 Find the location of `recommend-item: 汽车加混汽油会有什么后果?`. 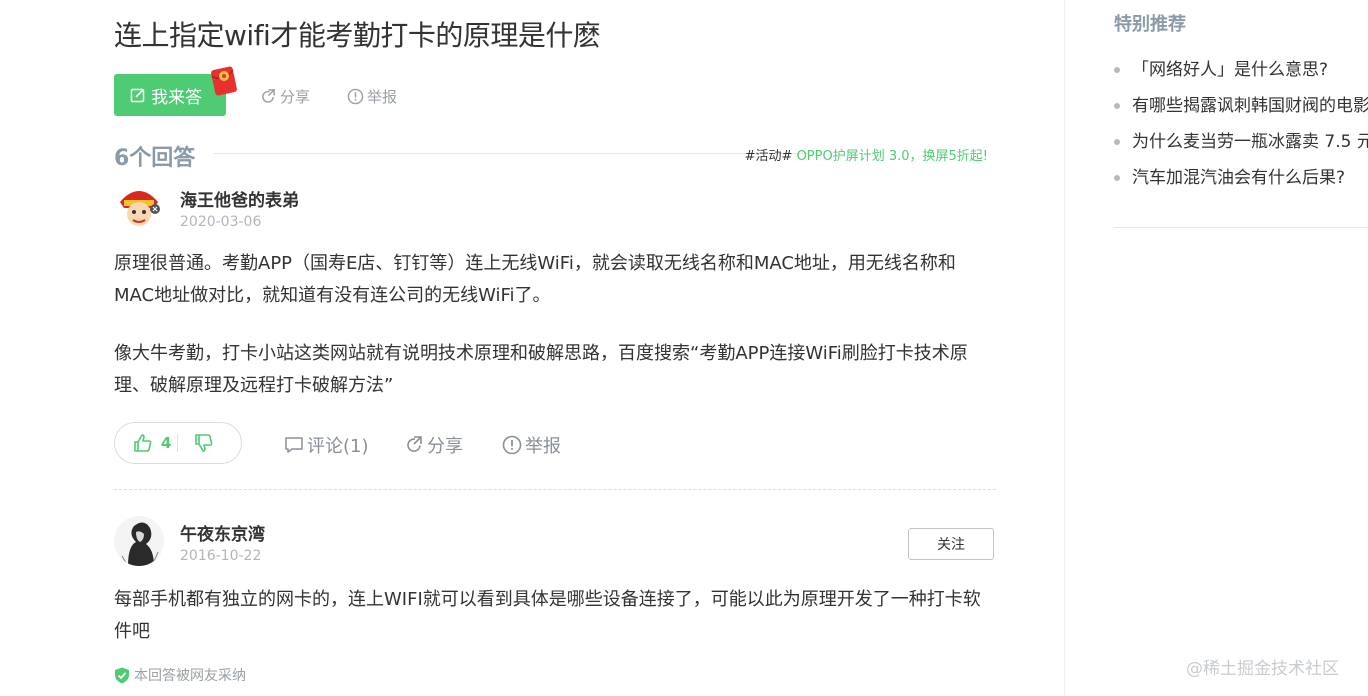

recommend-item: 汽车加混汽油会有什么后果? is located at coordinates (1241, 180).